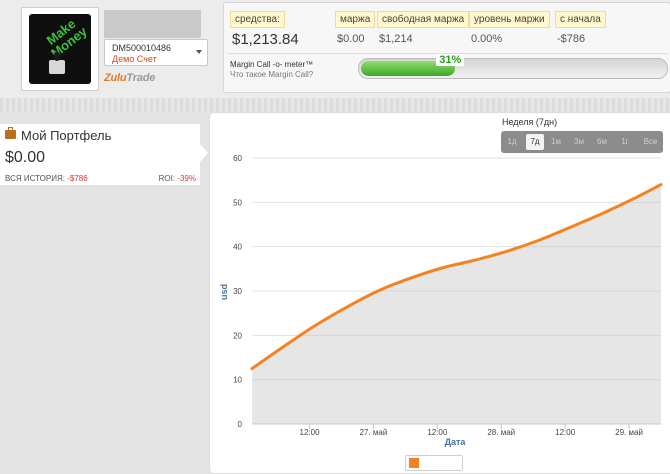 This screenshot has height=474, width=670. Describe the element at coordinates (579, 142) in the screenshot. I see `period-button-3m: 3м` at that location.